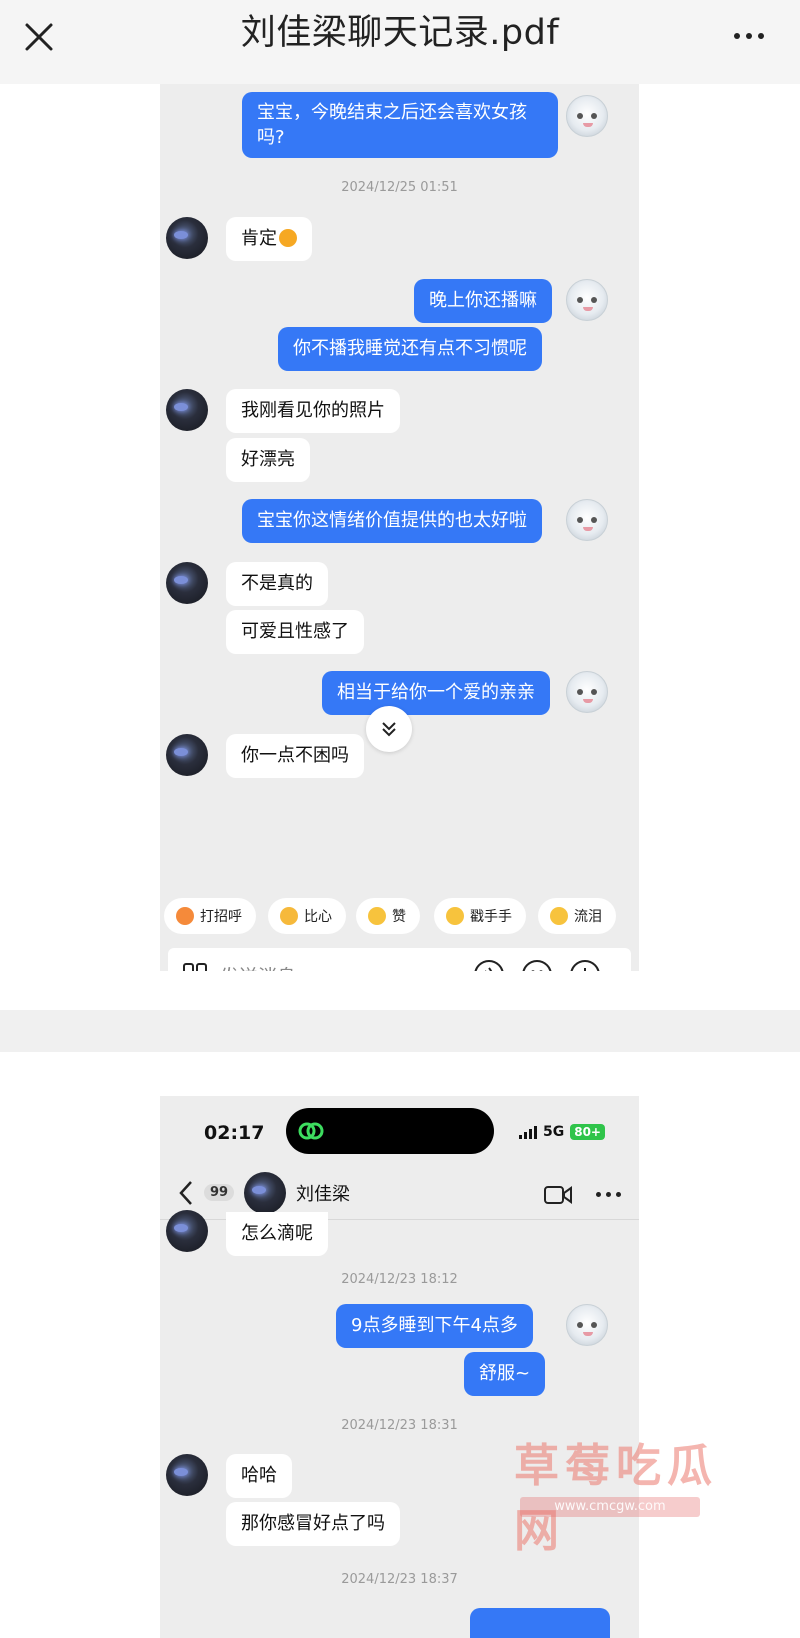 This screenshot has width=800, height=1638. Describe the element at coordinates (537, 970) in the screenshot. I see `smiley-face-icon` at that location.